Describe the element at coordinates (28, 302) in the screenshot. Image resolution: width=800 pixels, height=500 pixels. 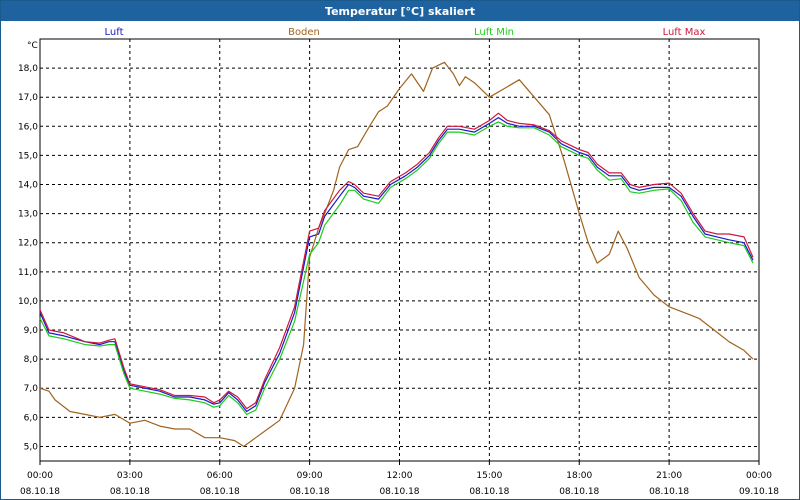
I see `y-tick-label: 10,0` at that location.